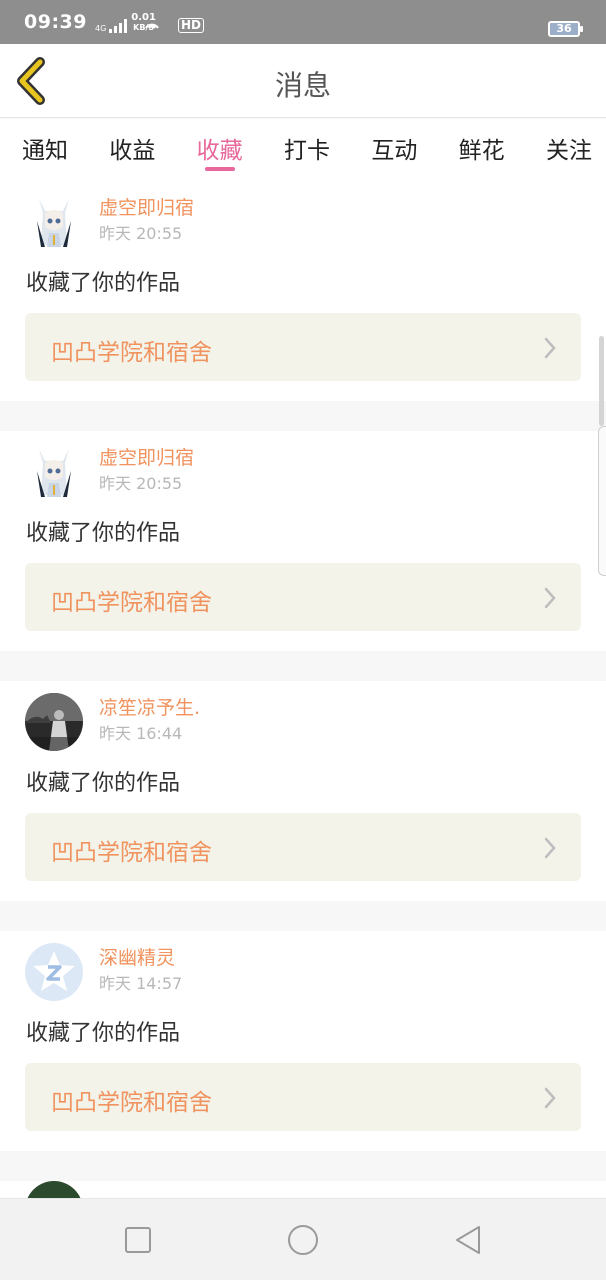 Image resolution: width=606 pixels, height=1280 pixels. Describe the element at coordinates (149, 723) in the screenshot. I see `user-meta: 凉笙凉予生. 昨天 16:44` at that location.